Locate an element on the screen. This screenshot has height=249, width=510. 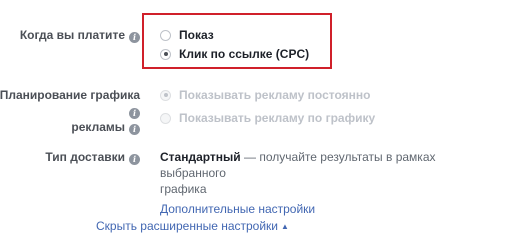
radio-option-label: Показывать рекламу по графику is located at coordinates (277, 118).